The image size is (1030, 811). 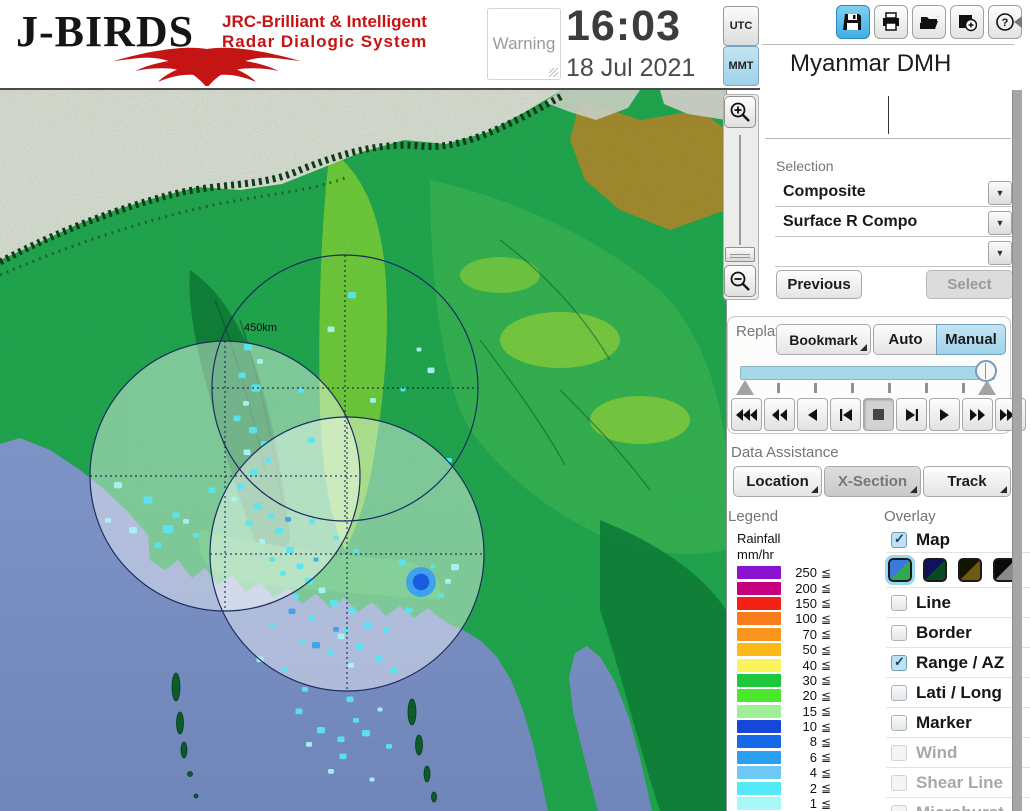 What do you see at coordinates (553, 72) in the screenshot?
I see `resize-grip-icon` at bounding box center [553, 72].